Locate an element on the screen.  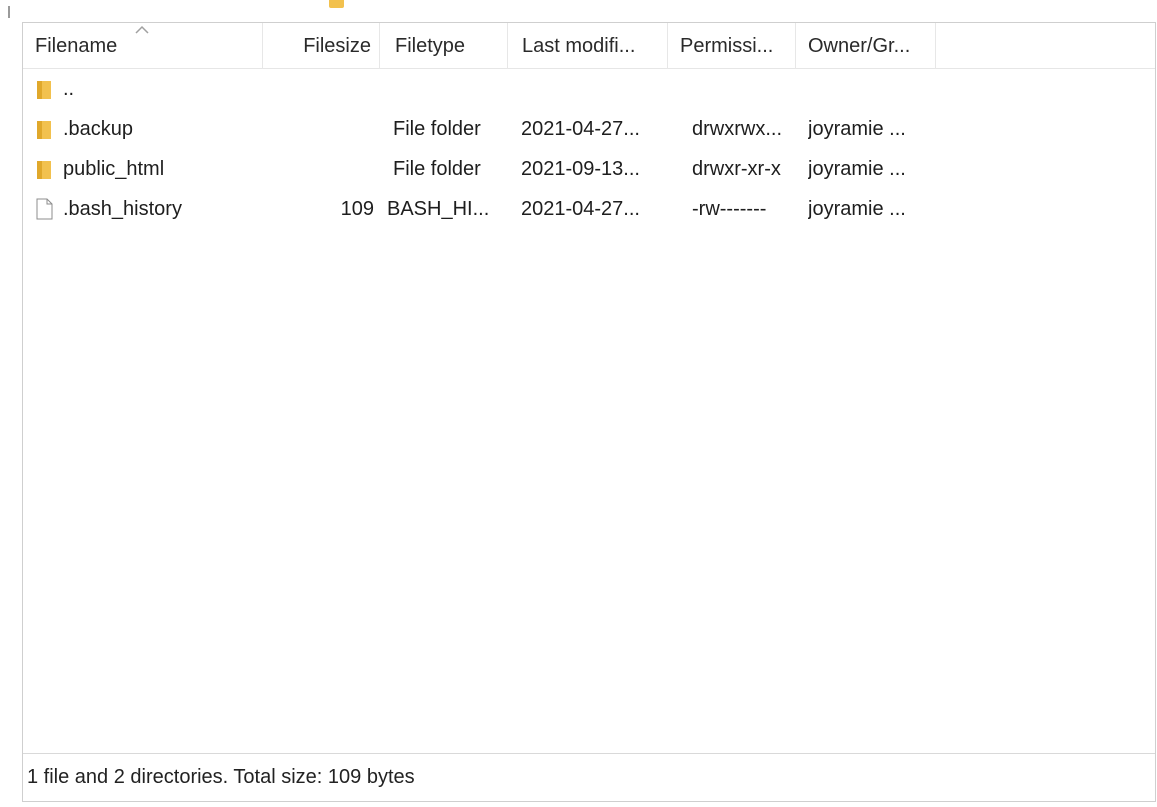
column-filename: Filename is located at coordinates (143, 46).